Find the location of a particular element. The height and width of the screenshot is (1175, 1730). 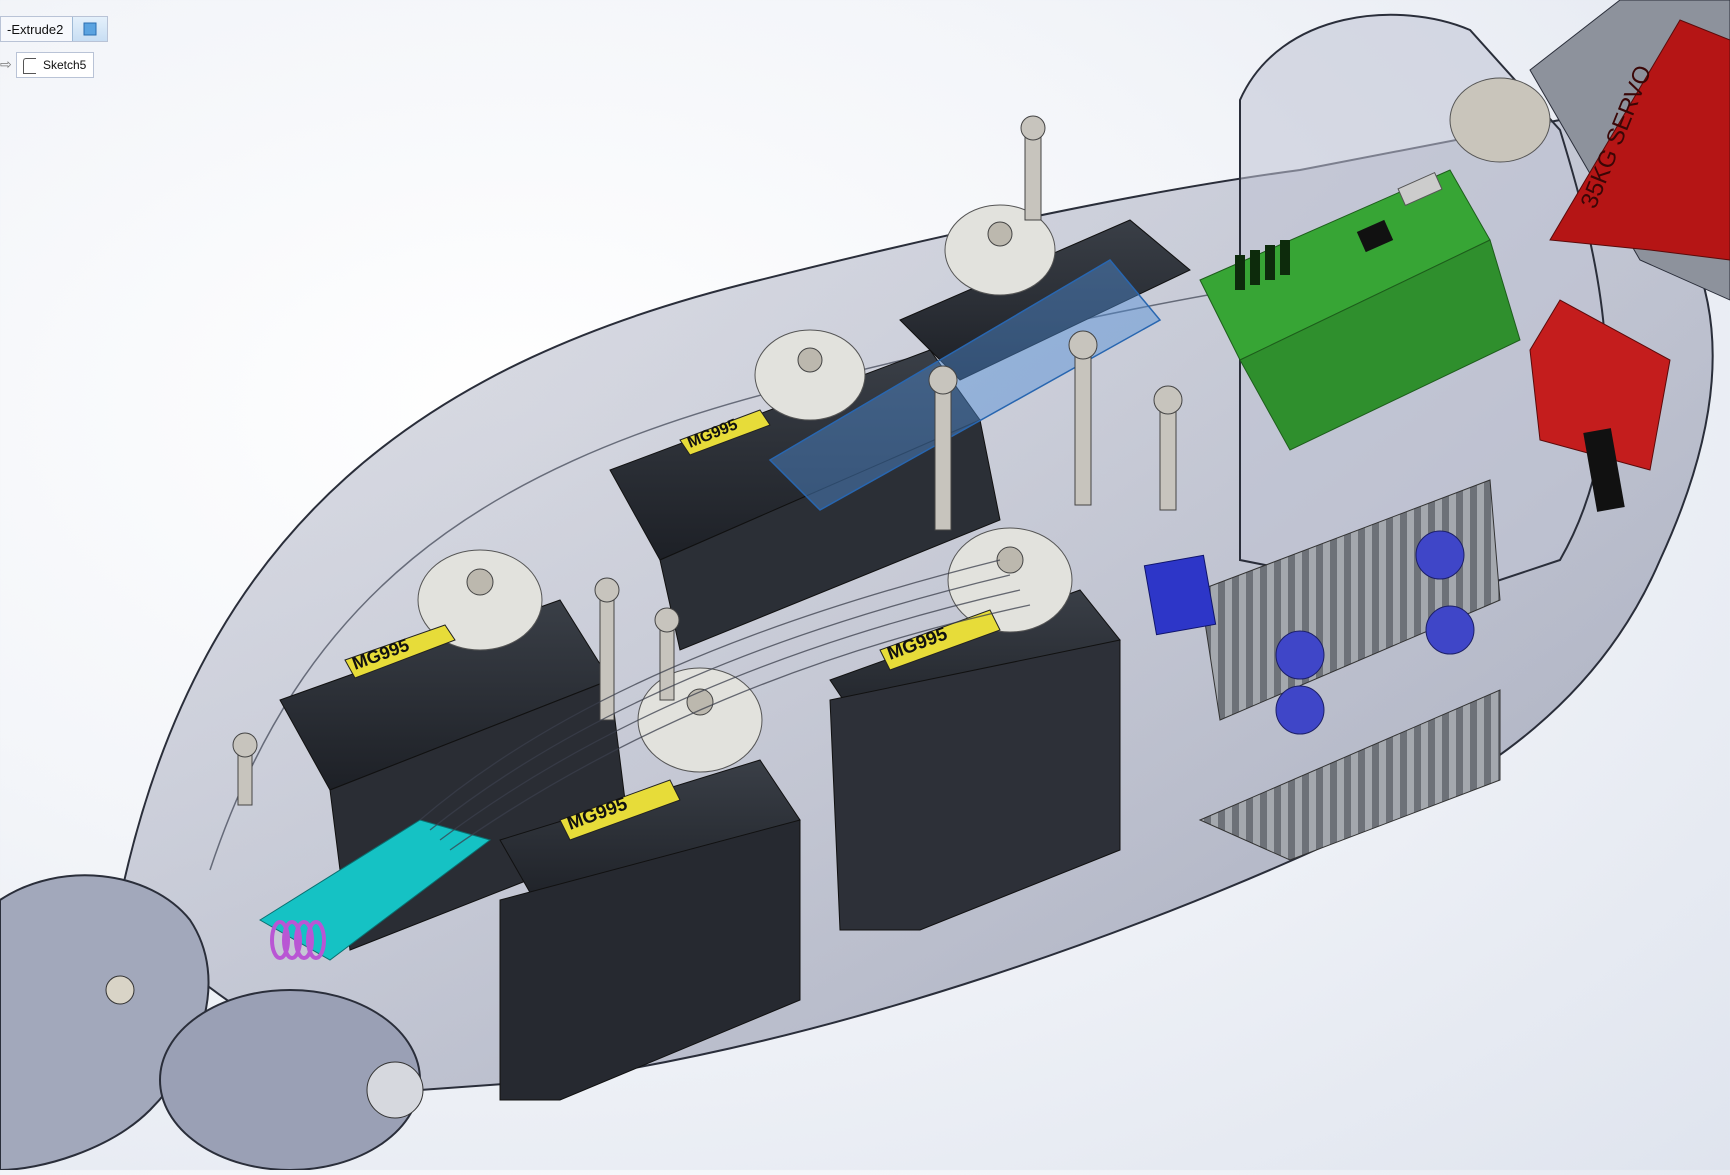

joint-screw is located at coordinates (120, 990).